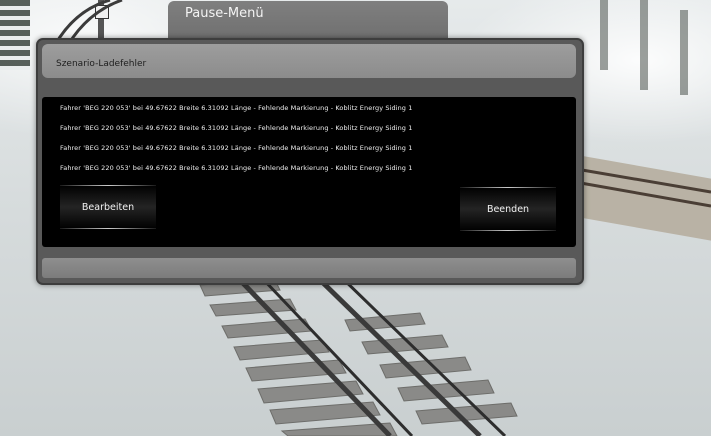  What do you see at coordinates (508, 209) in the screenshot?
I see `quit-button: Beenden` at bounding box center [508, 209].